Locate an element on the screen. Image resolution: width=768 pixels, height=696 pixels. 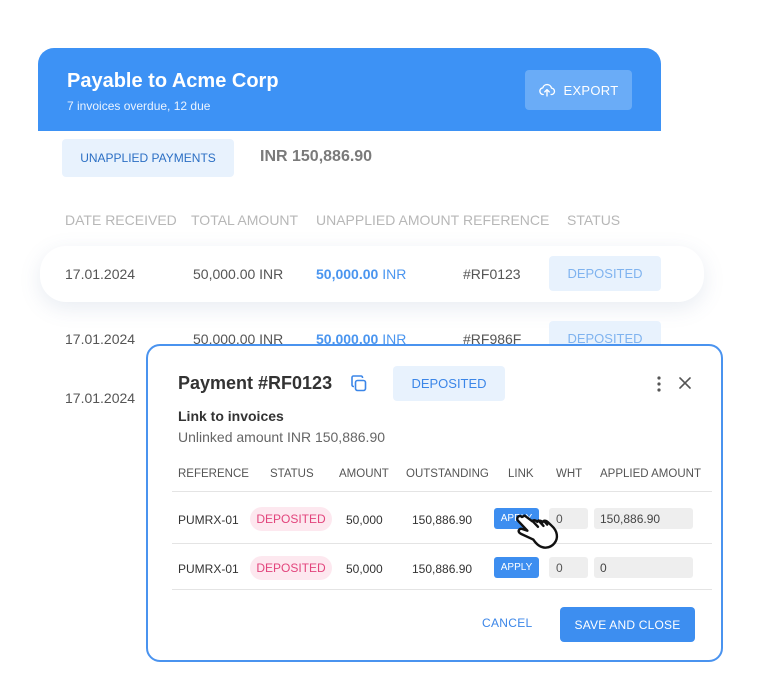
copy-icon is located at coordinates (359, 384).